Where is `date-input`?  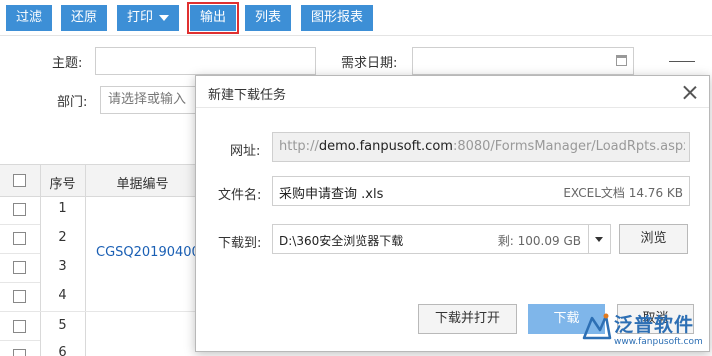 date-input is located at coordinates (523, 61).